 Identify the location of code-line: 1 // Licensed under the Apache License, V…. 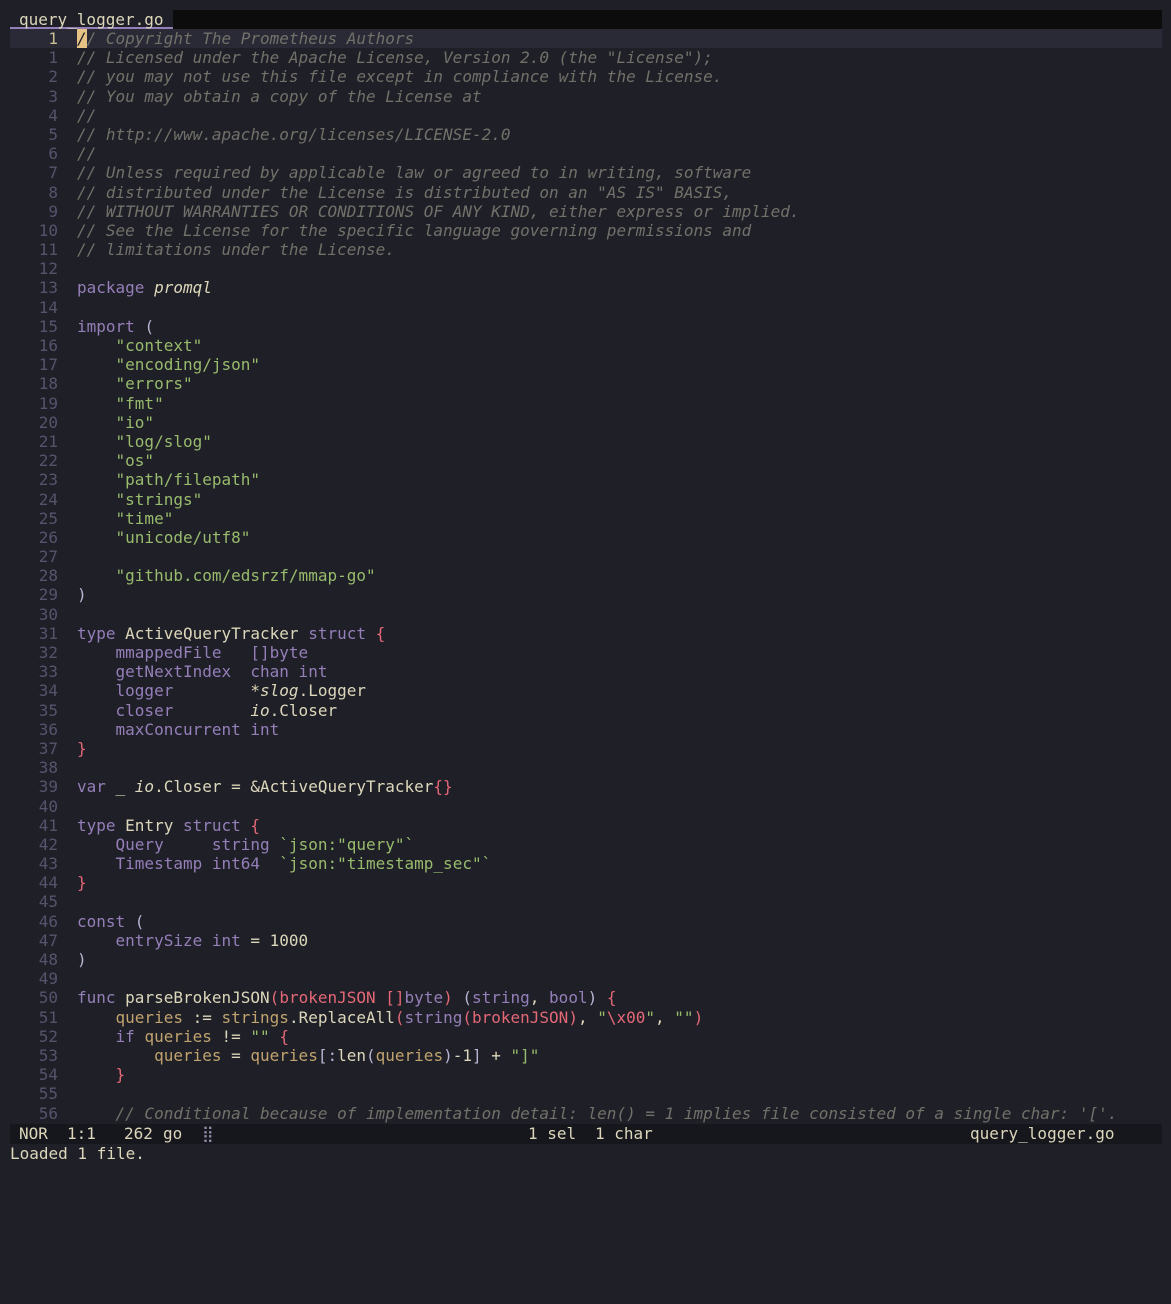
(586, 57).